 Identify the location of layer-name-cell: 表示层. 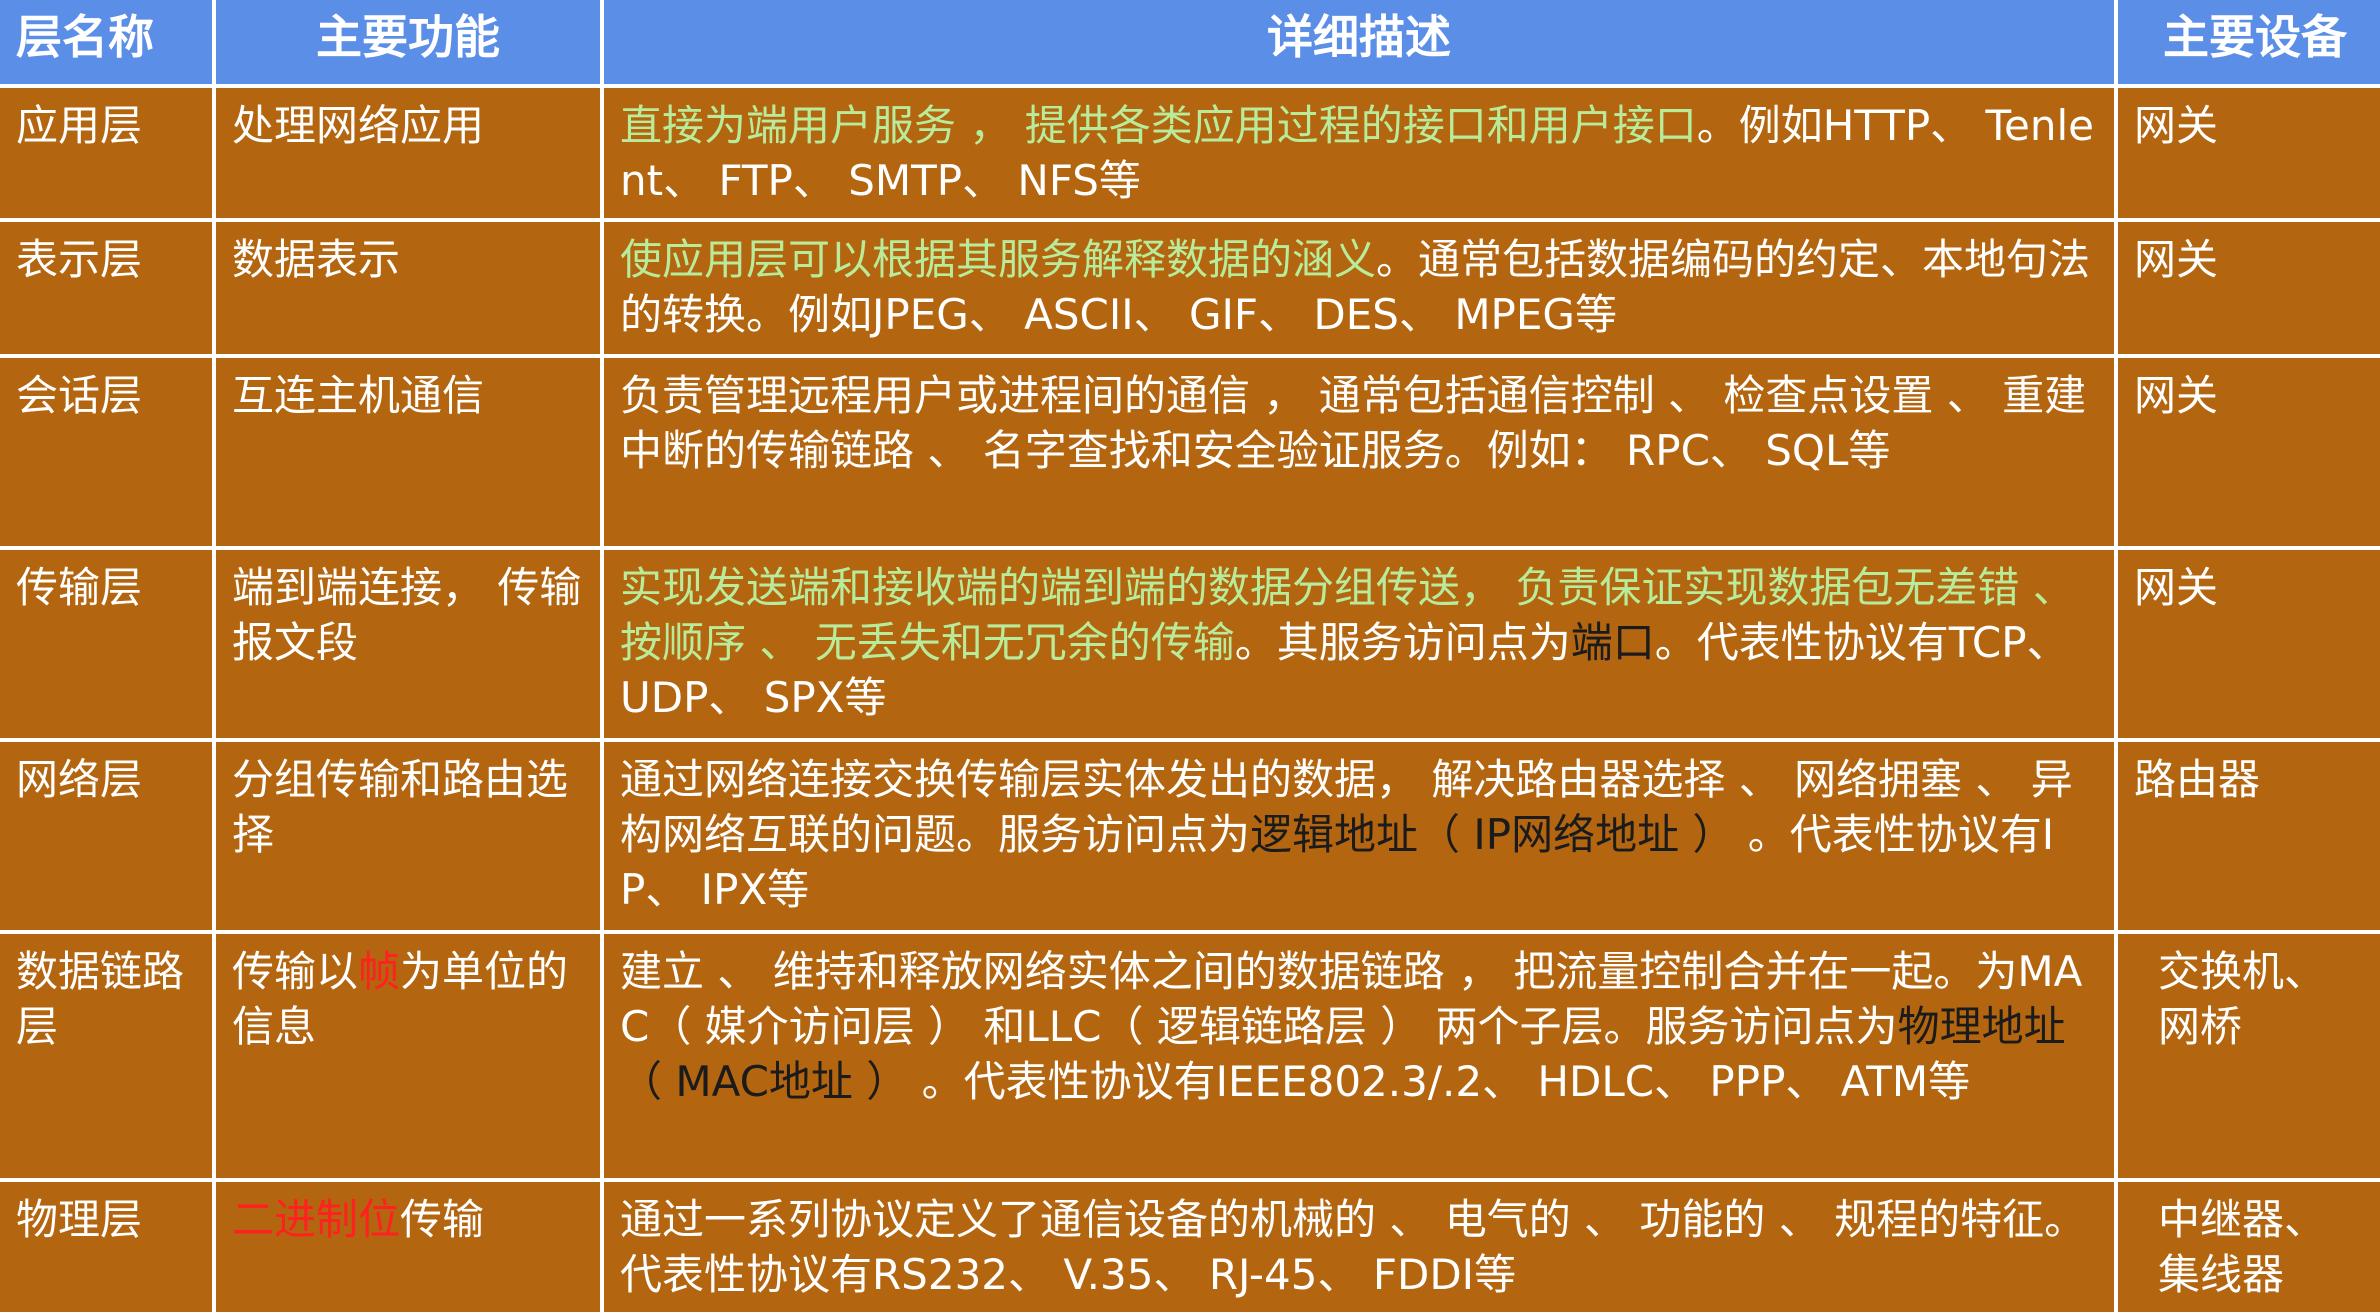
(106, 288).